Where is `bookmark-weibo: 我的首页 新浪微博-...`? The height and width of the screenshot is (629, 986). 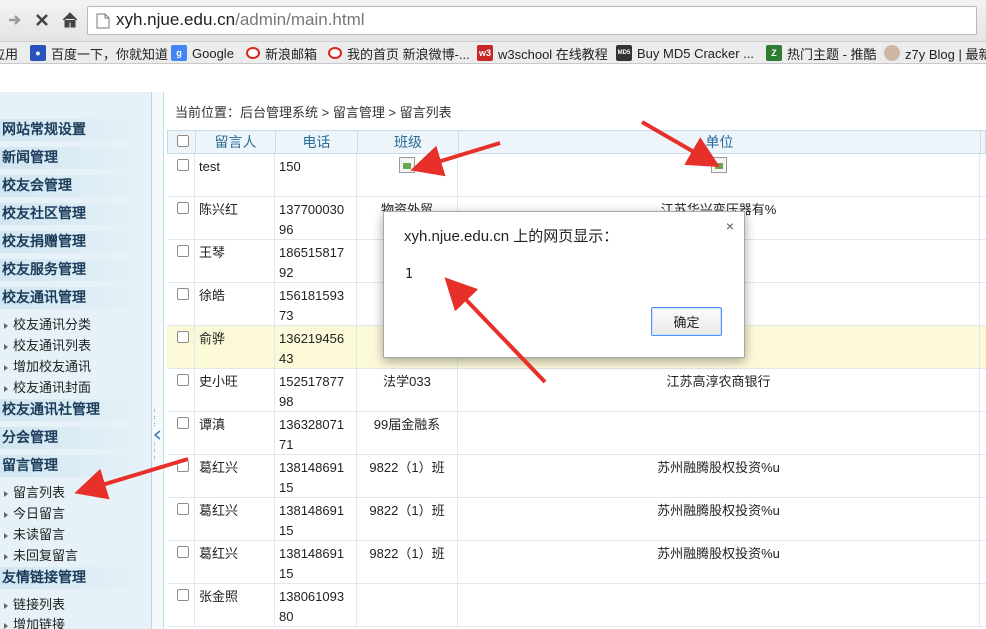 bookmark-weibo: 我的首页 新浪微博-... is located at coordinates (399, 52).